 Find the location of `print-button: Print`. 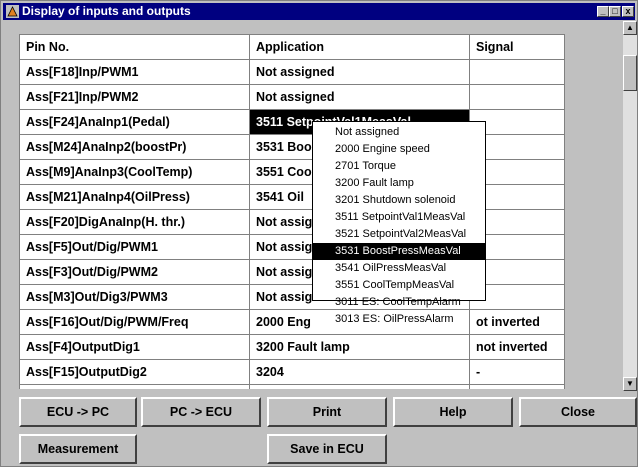

print-button: Print is located at coordinates (327, 412).